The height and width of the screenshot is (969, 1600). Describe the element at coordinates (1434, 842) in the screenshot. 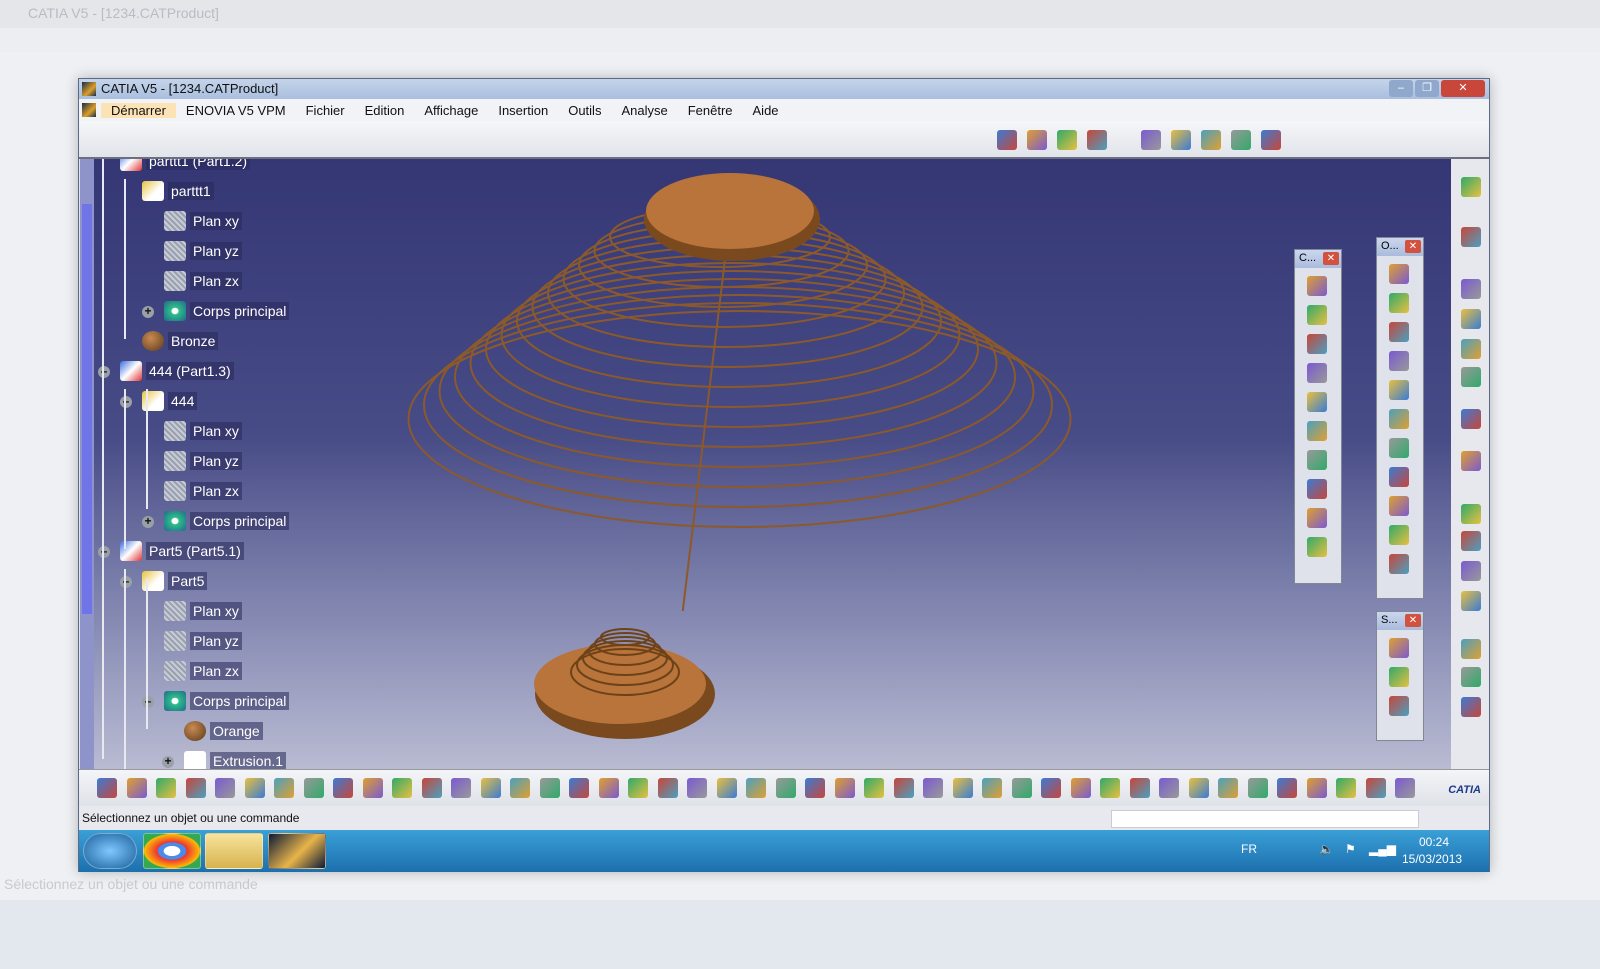

I see `clock-time: 00:24` at that location.